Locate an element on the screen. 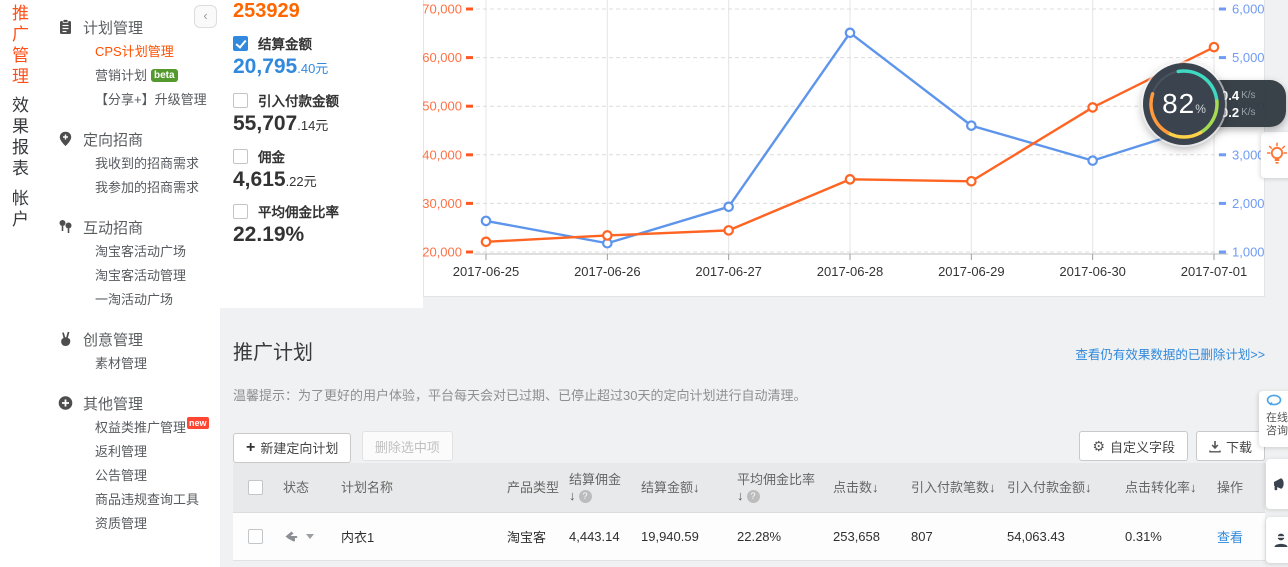  sidebar-item-label: CPS计划管理 is located at coordinates (134, 51).